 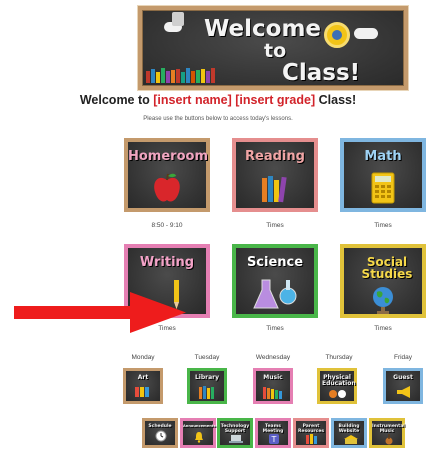 I want to click on title-prefix: Welcome to, so click(x=116, y=100).